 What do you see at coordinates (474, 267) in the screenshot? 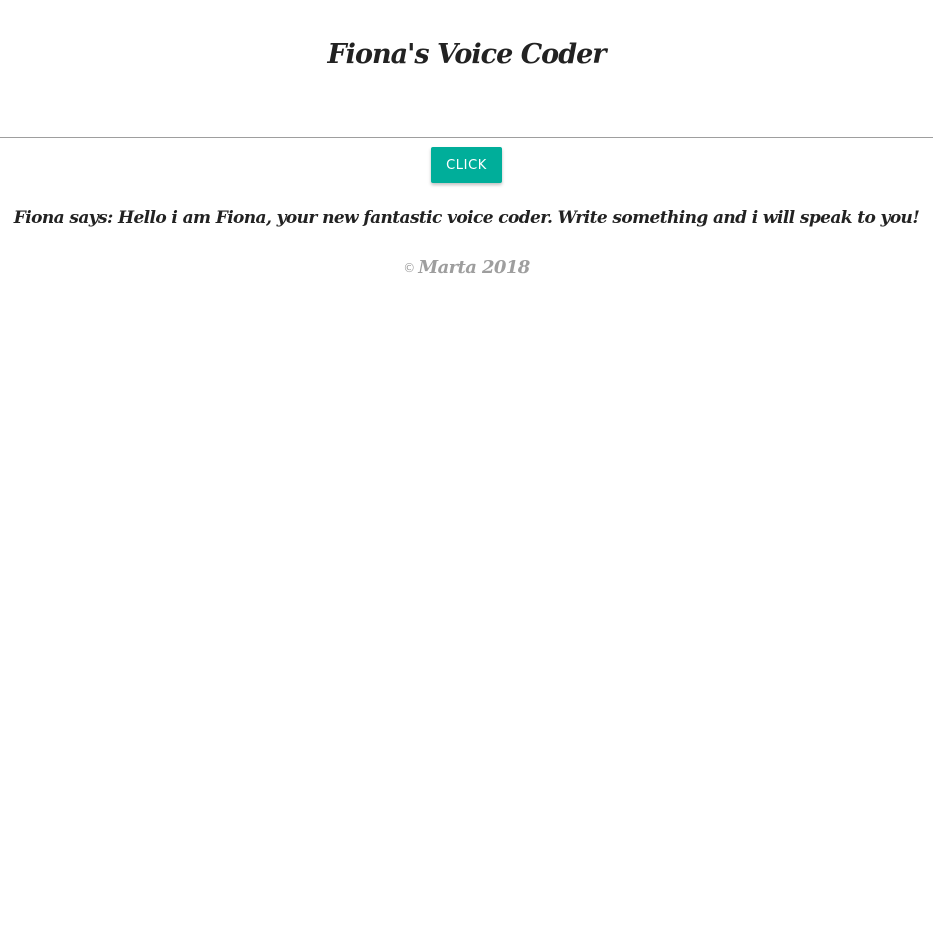
I see `footer-credit: Marta 2018` at bounding box center [474, 267].